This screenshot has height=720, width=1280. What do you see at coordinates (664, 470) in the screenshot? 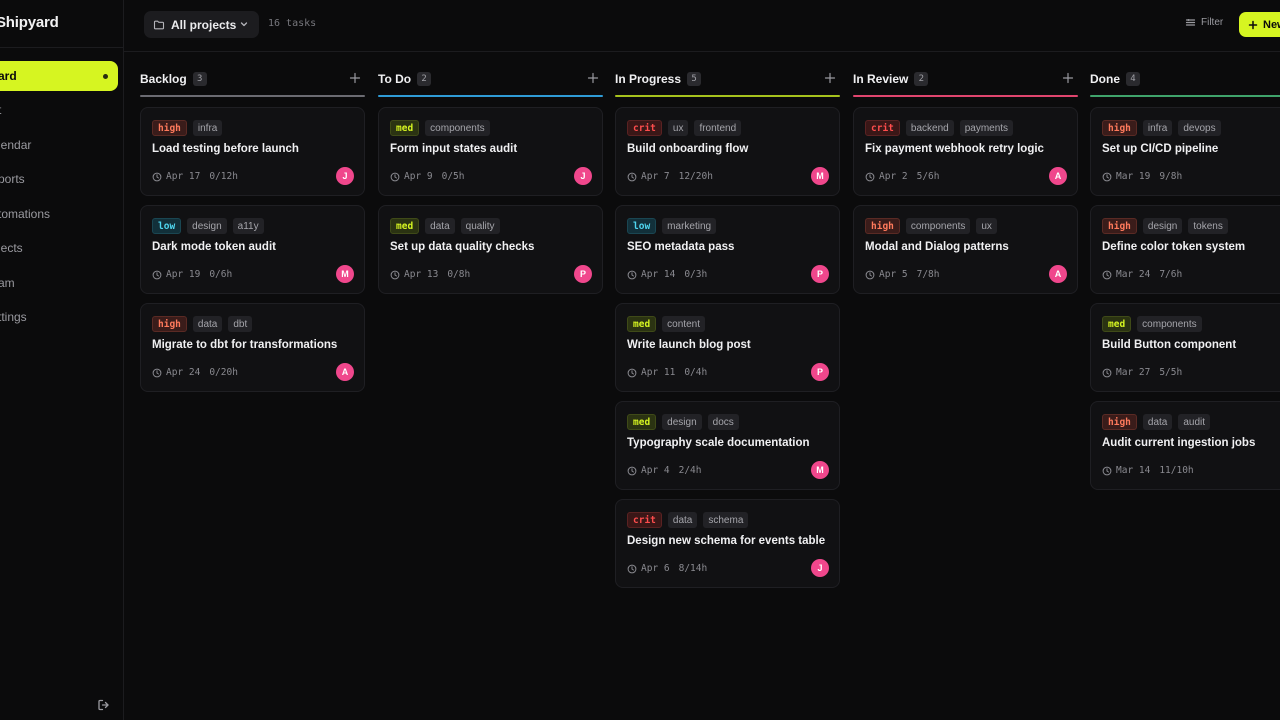
I see `card-meta: Apr 4 2/4h` at bounding box center [664, 470].